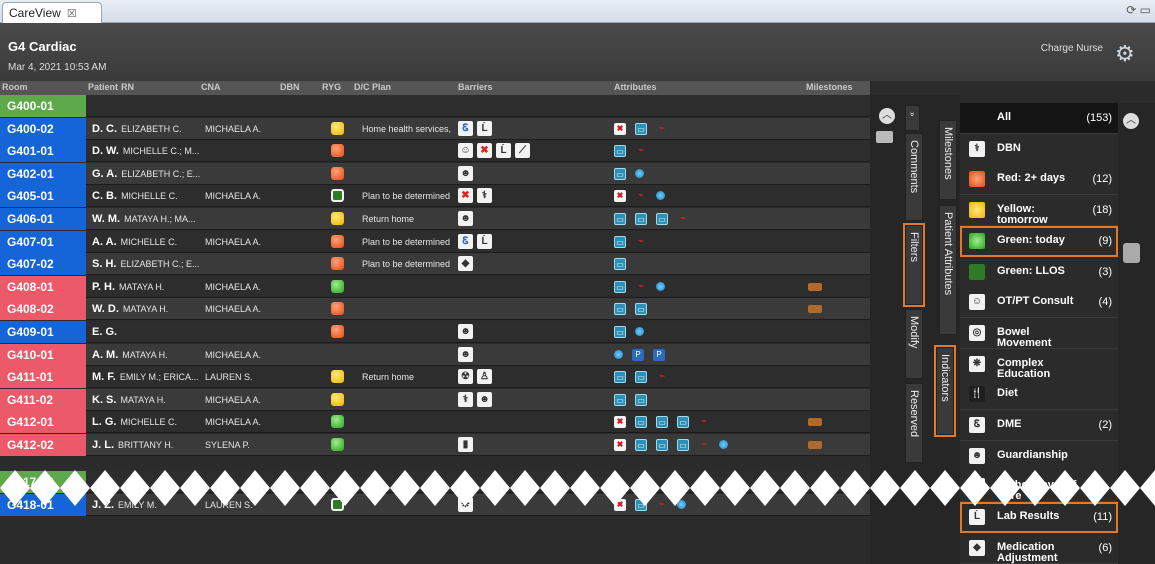 Image resolution: width=1155 pixels, height=564 pixels. I want to click on room-cell: G412-02, so click(43, 445).